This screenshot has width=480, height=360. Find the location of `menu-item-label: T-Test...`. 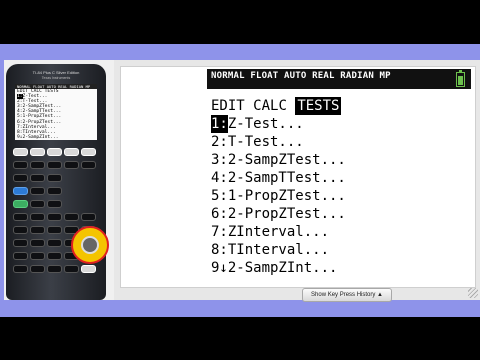

menu-item-label: T-Test... is located at coordinates (265, 142).